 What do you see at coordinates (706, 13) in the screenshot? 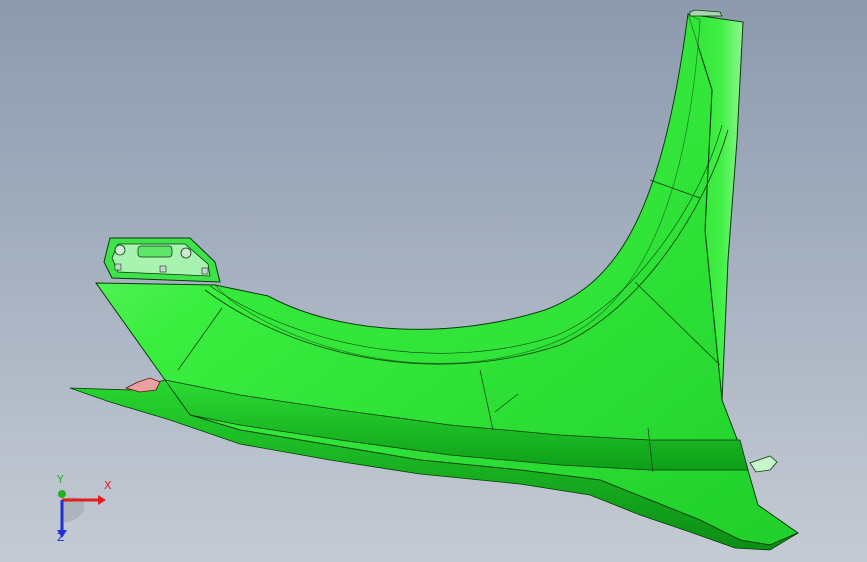
I see `pillar-top-cap` at bounding box center [706, 13].